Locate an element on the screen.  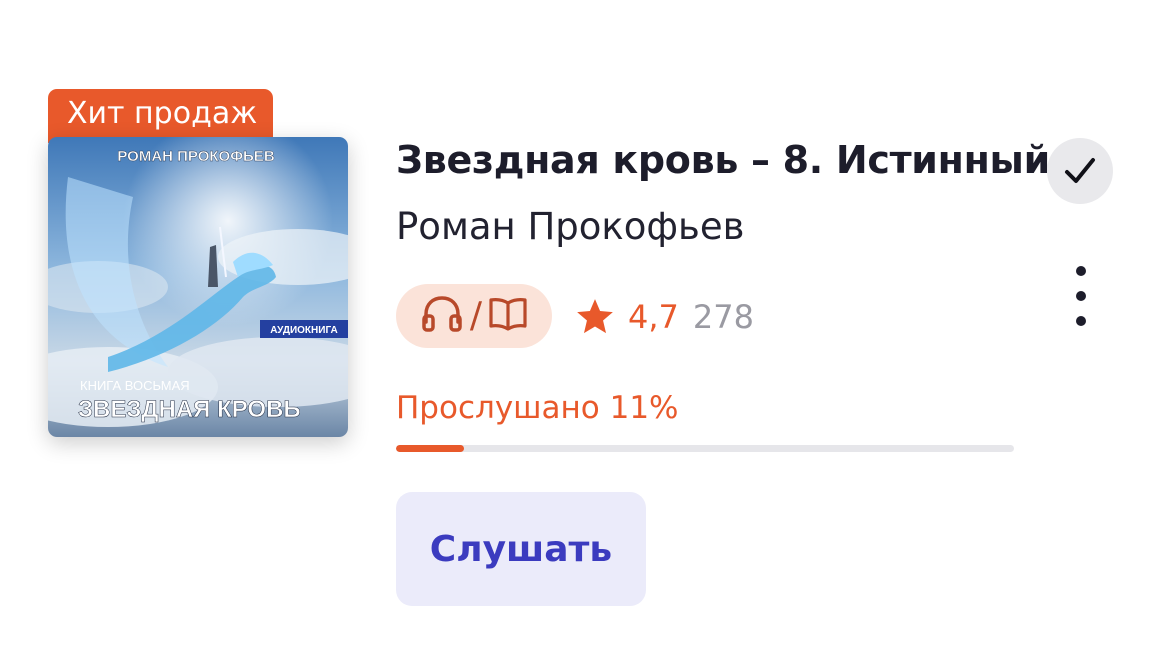
cover-tag-text: АУДИОКНИГА is located at coordinates (303, 330).